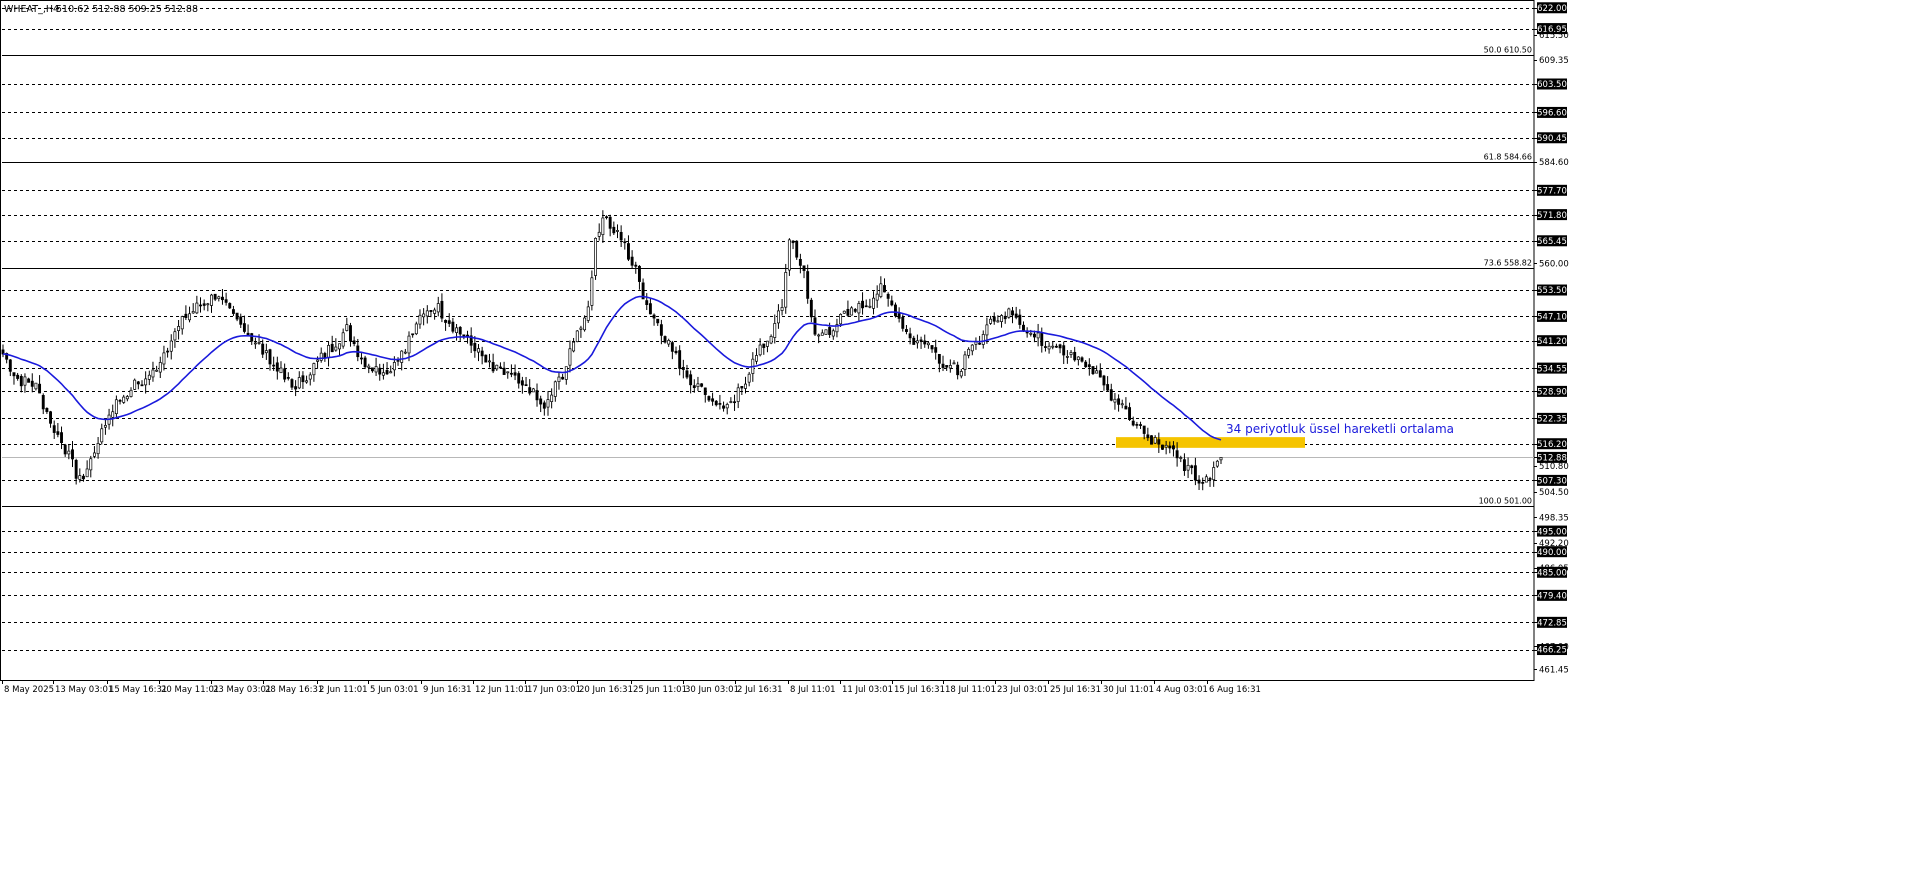 This screenshot has width=1916, height=892. I want to click on x-tick-label: 25 Jul 16:31, so click(1075, 690).